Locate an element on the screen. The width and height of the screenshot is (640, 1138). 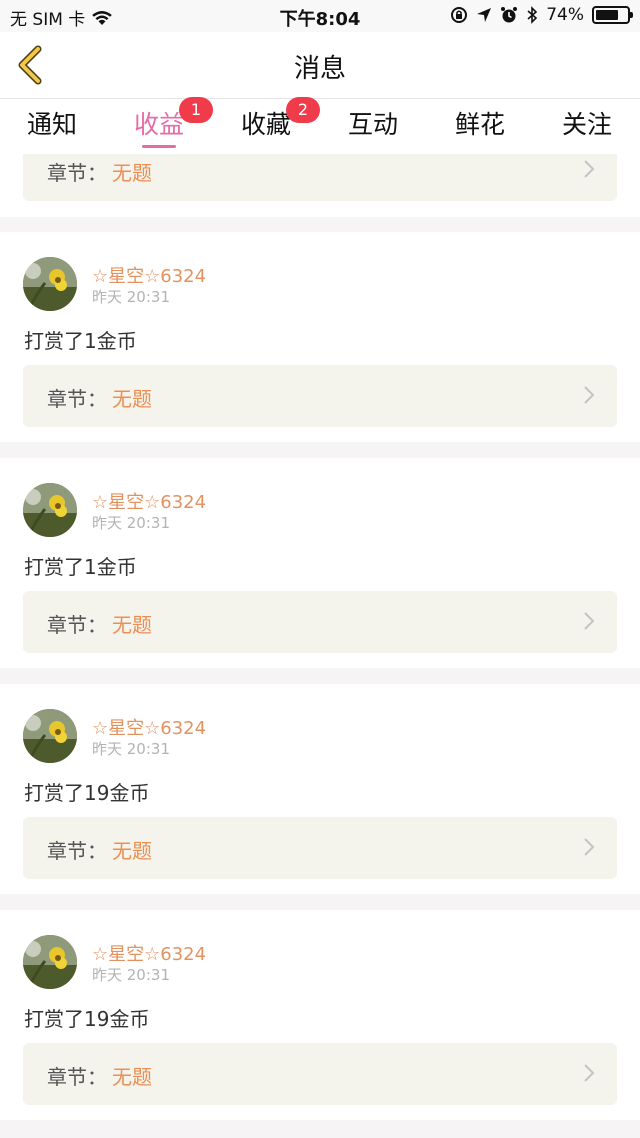
tab-favorites: 收藏 2 is located at coordinates (268, 123).